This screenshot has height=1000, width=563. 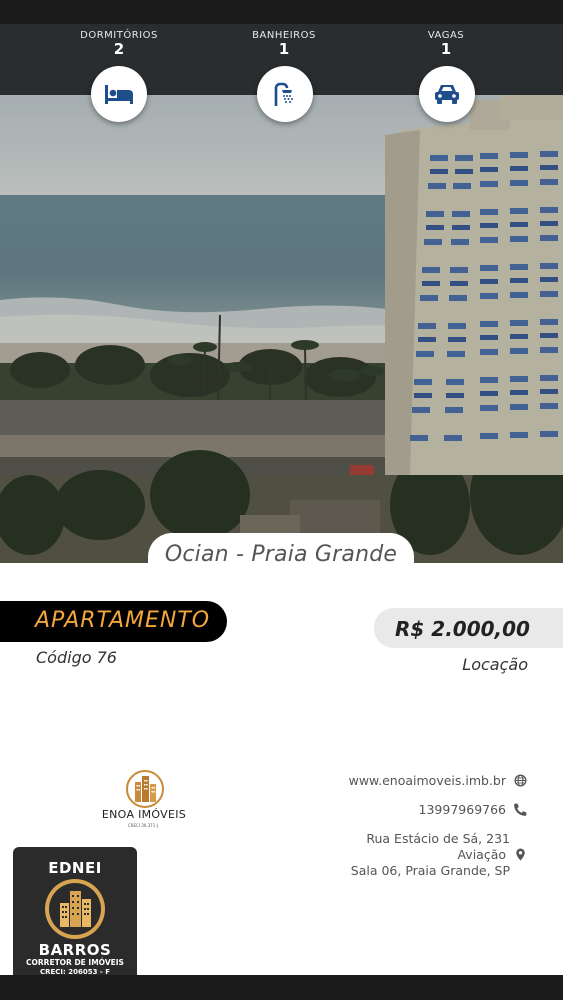 I want to click on property-code: Código 76, so click(x=76, y=657).